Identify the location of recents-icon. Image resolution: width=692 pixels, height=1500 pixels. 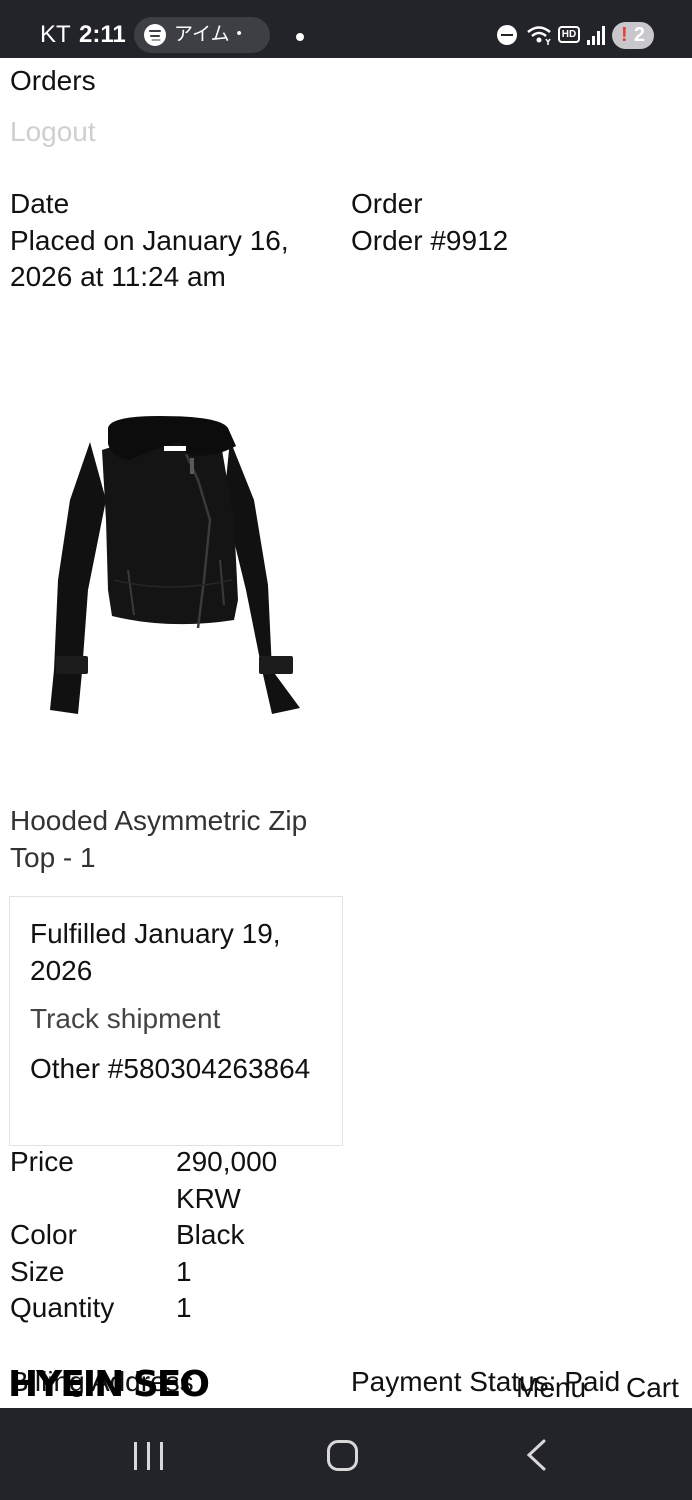
(150, 1456).